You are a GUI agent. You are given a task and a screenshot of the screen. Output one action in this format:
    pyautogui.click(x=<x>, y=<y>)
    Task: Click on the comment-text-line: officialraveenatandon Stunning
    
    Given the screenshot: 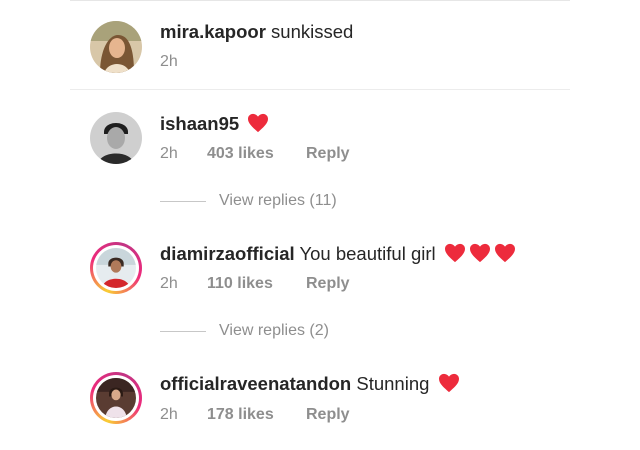 What is the action you would take?
    pyautogui.click(x=310, y=384)
    